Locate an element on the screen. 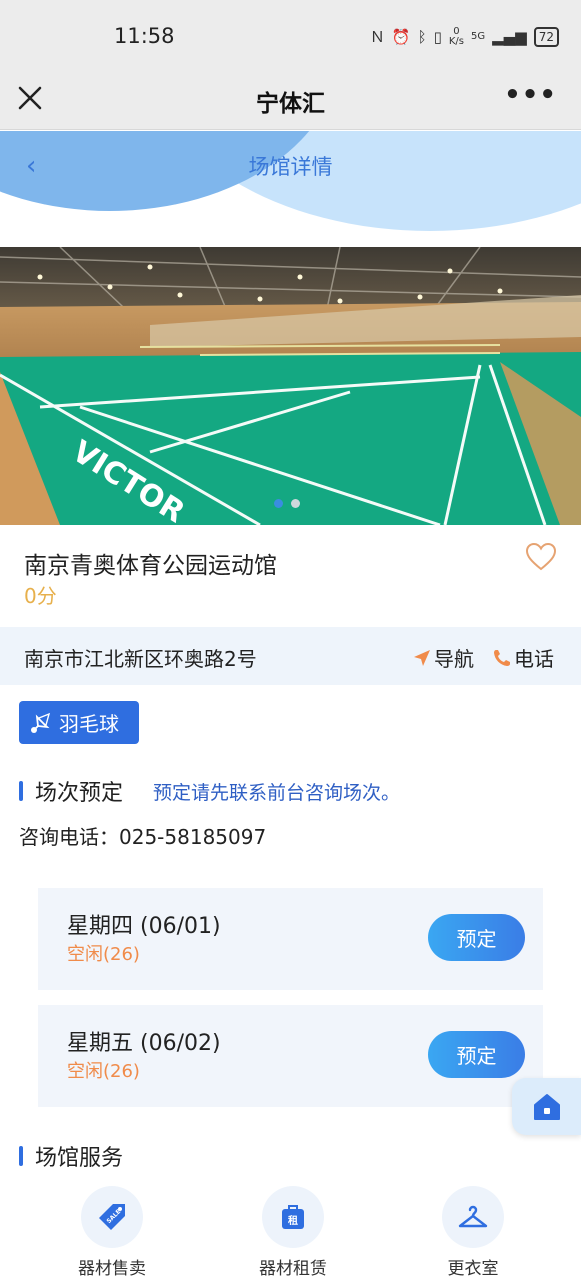  alarm-icon: ⏰ is located at coordinates (401, 36).